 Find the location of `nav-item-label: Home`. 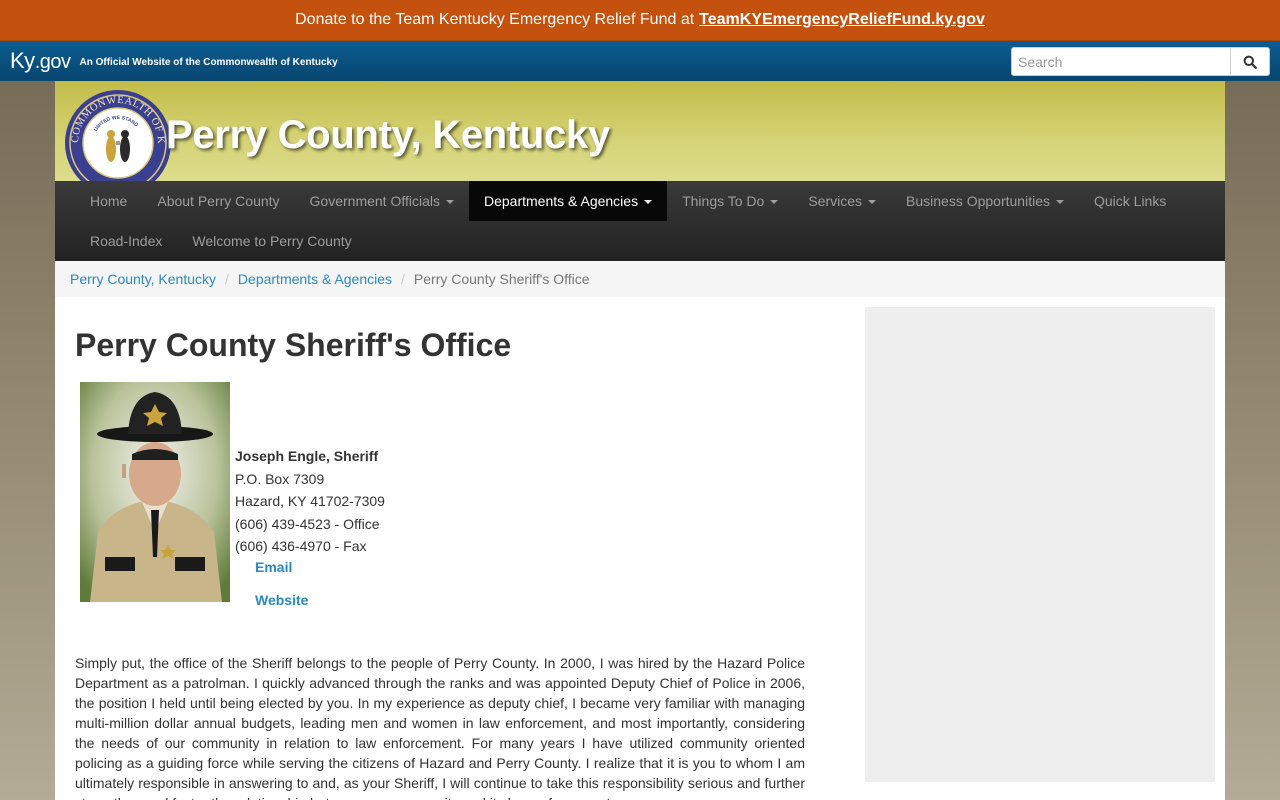

nav-item-label: Home is located at coordinates (109, 201).